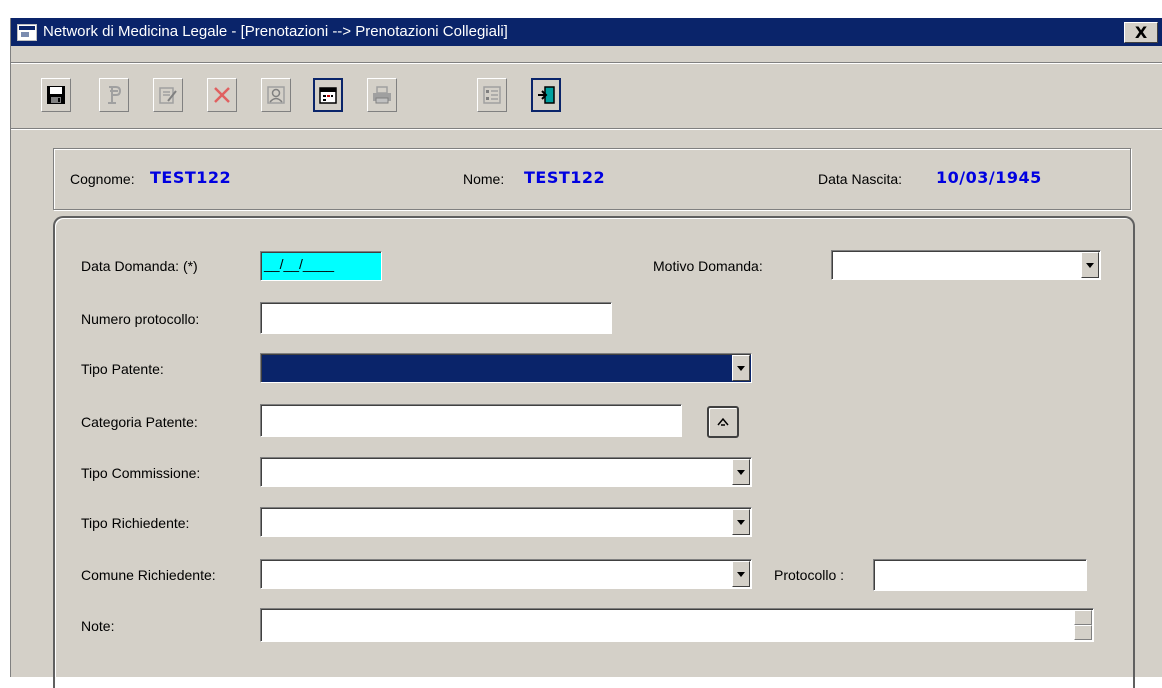 The image size is (1162, 688). I want to click on categoria-patente-label: Categoria Patente:, so click(139, 422).